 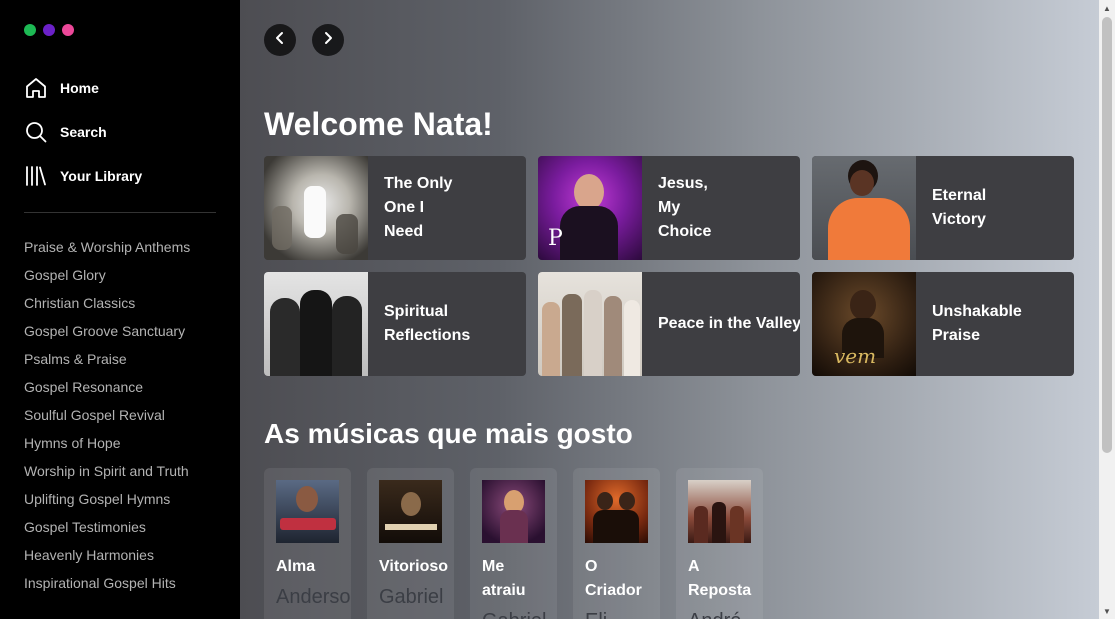 What do you see at coordinates (107, 446) in the screenshot?
I see `playlist-item: Hymns of Hope` at bounding box center [107, 446].